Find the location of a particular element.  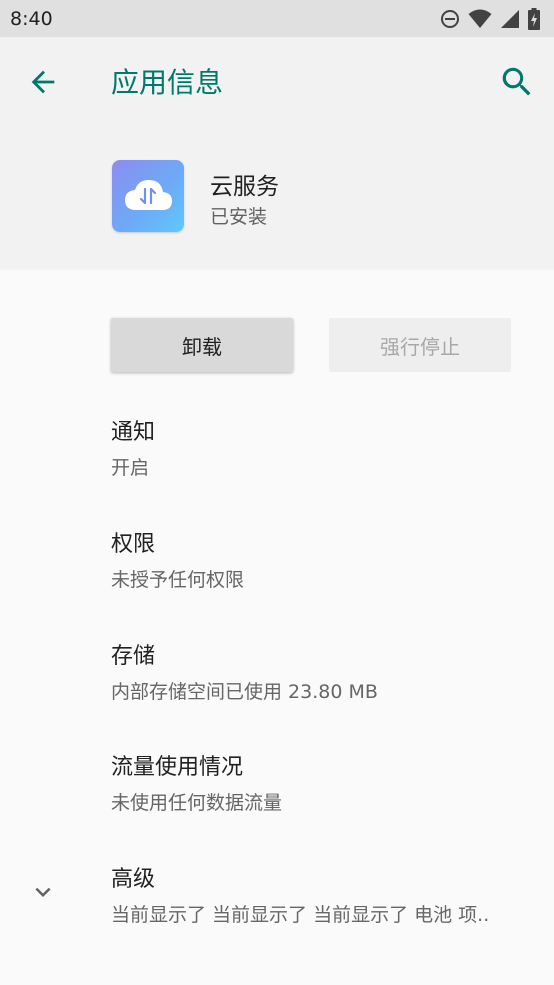

list-item-summary: 内部存储空间已使用 23.80 MB is located at coordinates (244, 692).